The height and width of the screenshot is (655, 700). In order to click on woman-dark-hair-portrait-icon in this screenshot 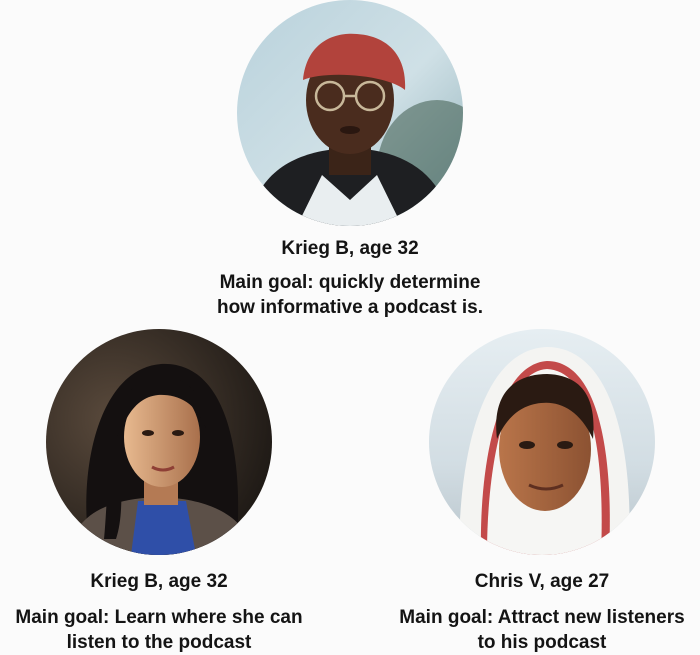, I will do `click(159, 442)`.